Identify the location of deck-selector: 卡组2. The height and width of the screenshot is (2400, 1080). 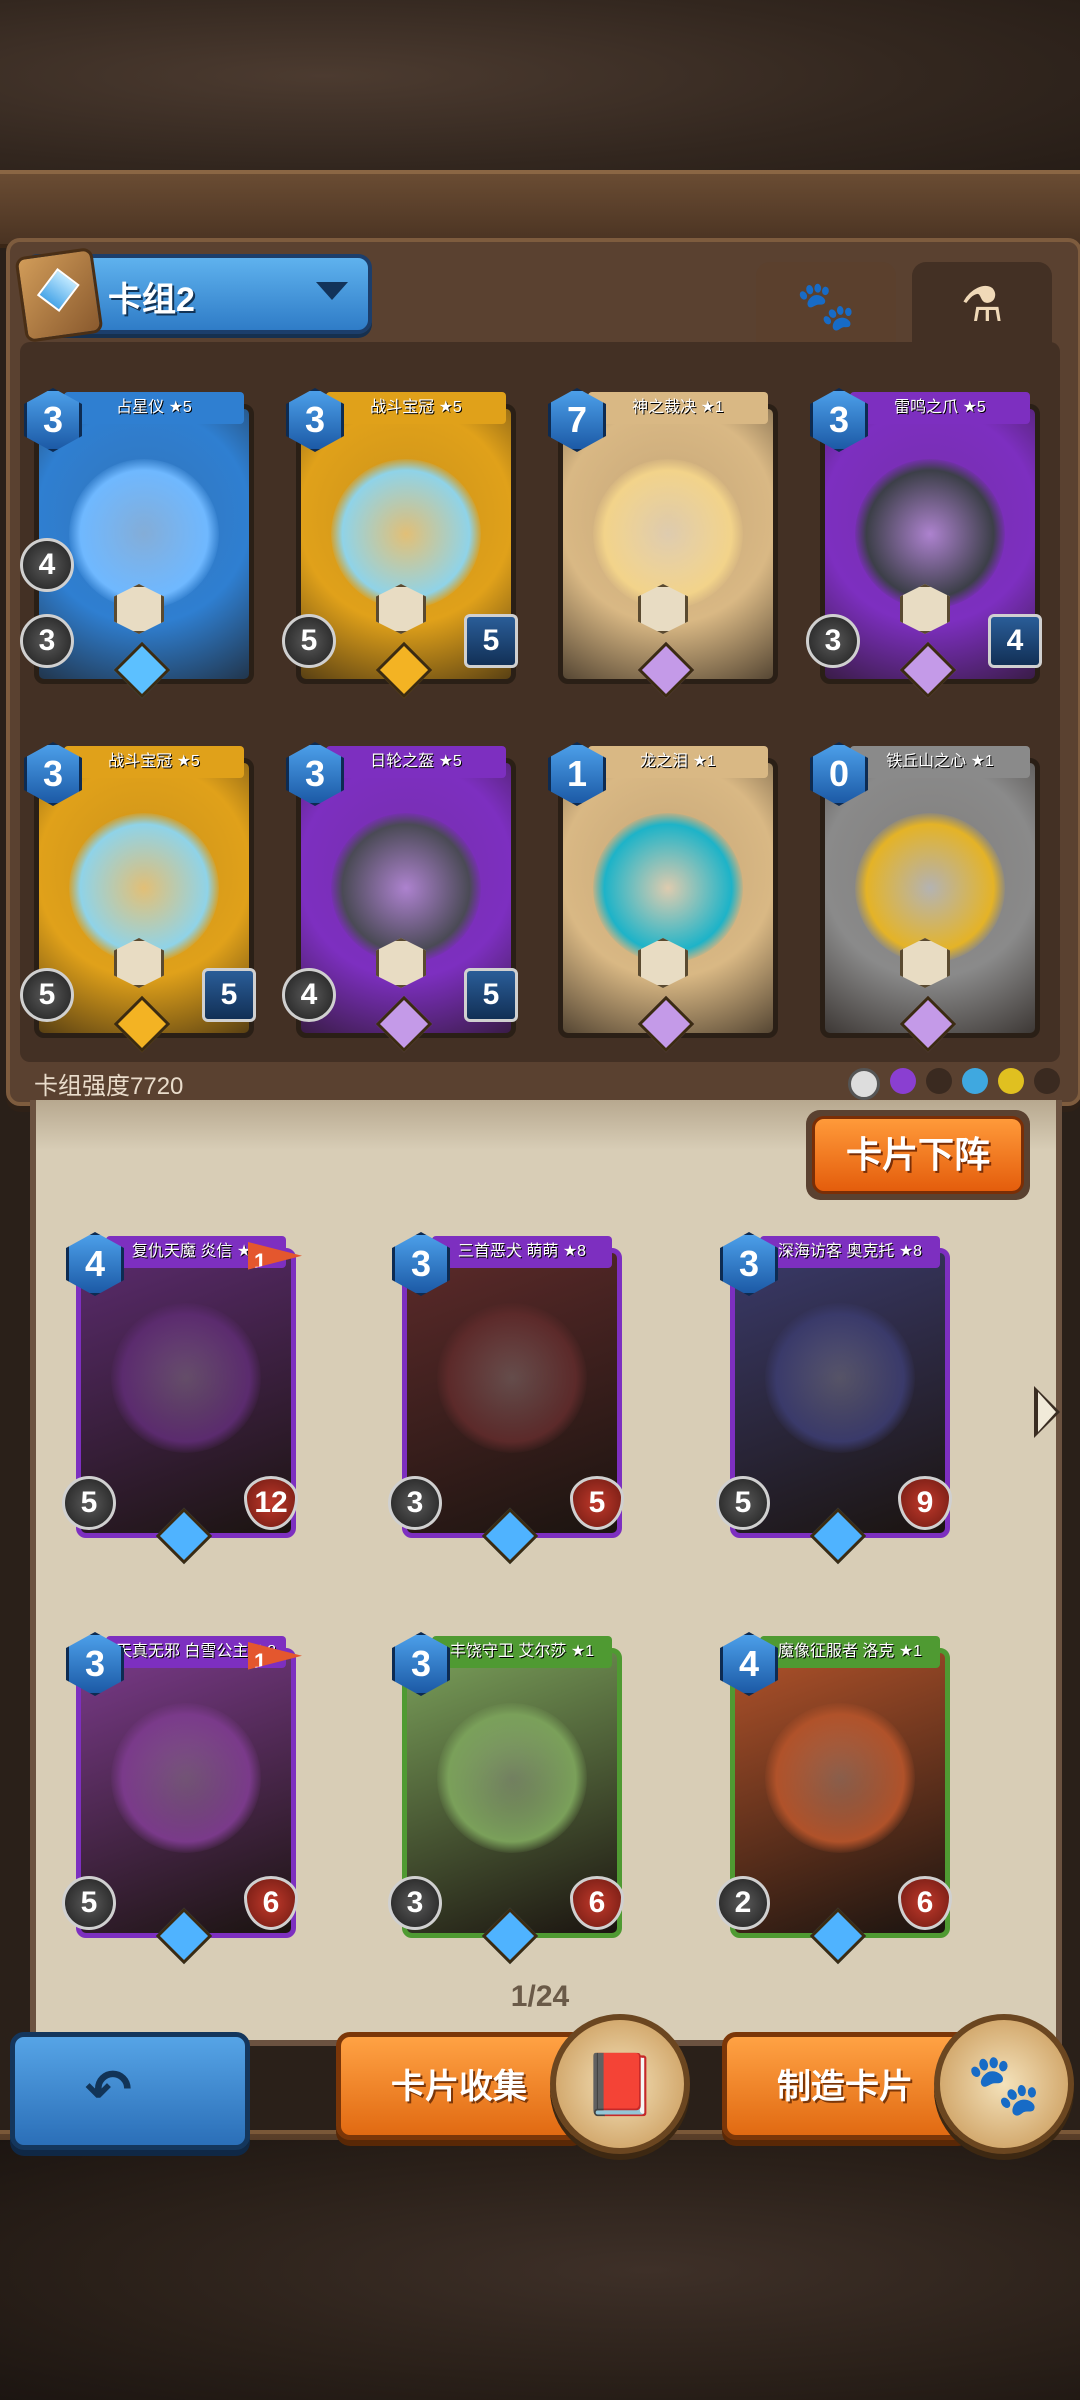
(193, 295).